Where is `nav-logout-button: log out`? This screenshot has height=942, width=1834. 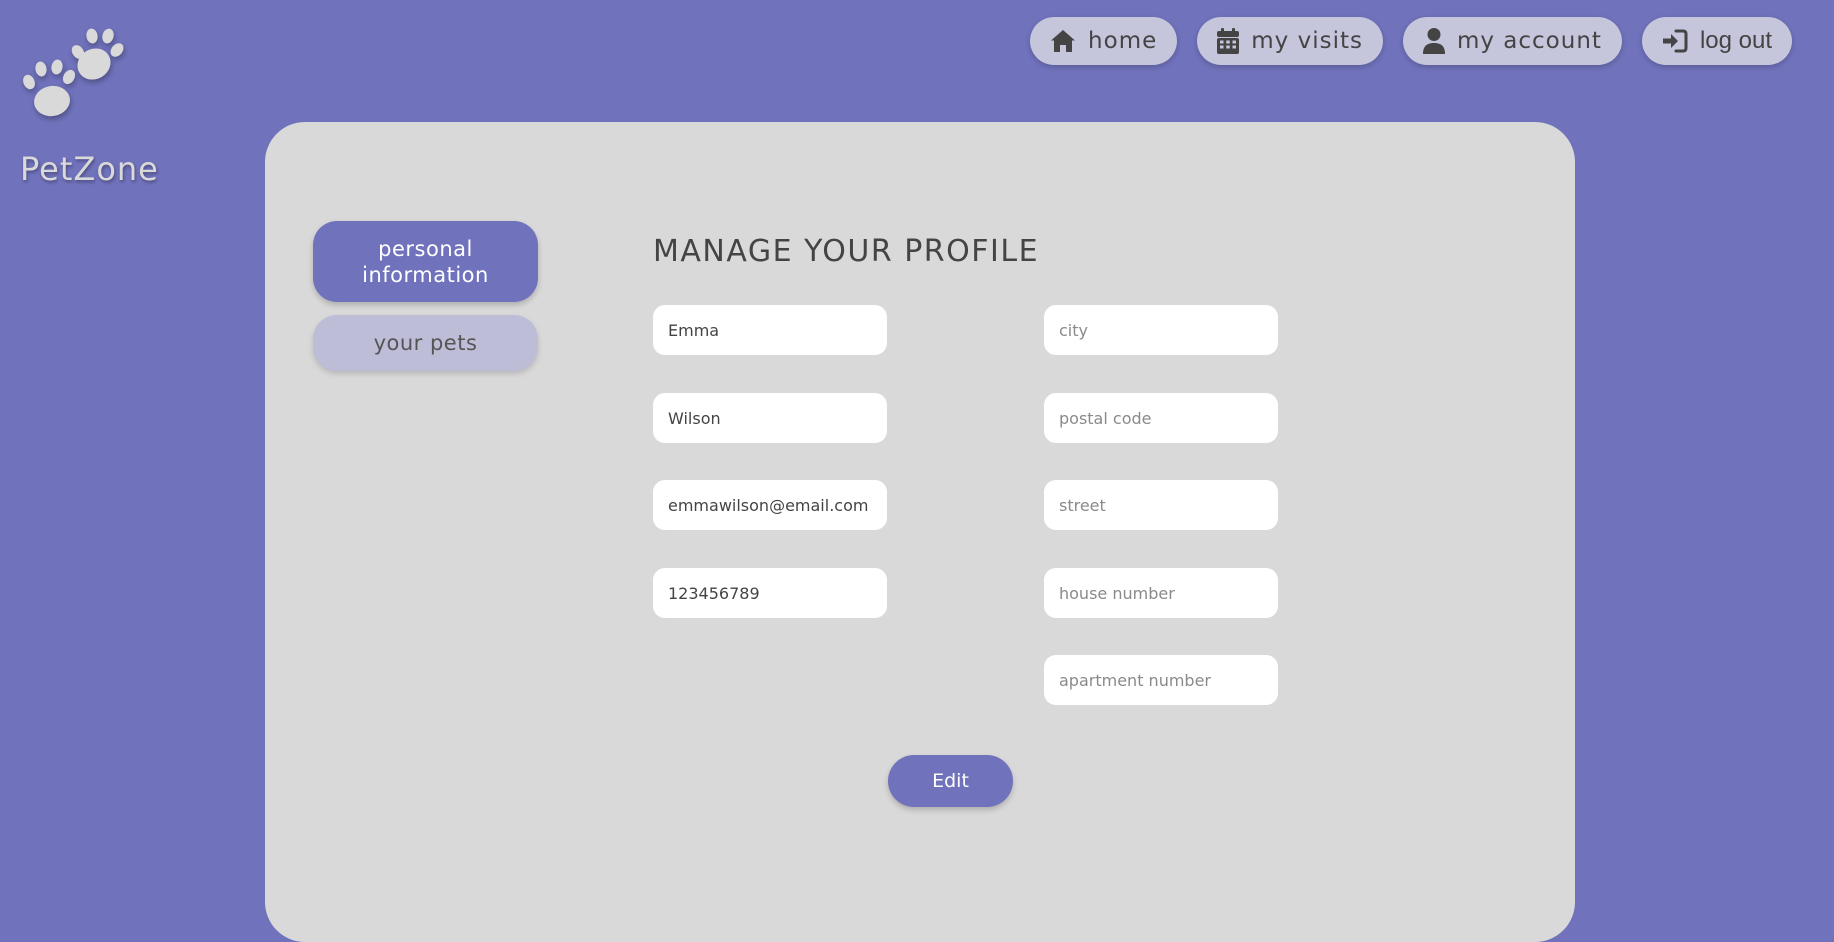
nav-logout-button: log out is located at coordinates (1716, 41).